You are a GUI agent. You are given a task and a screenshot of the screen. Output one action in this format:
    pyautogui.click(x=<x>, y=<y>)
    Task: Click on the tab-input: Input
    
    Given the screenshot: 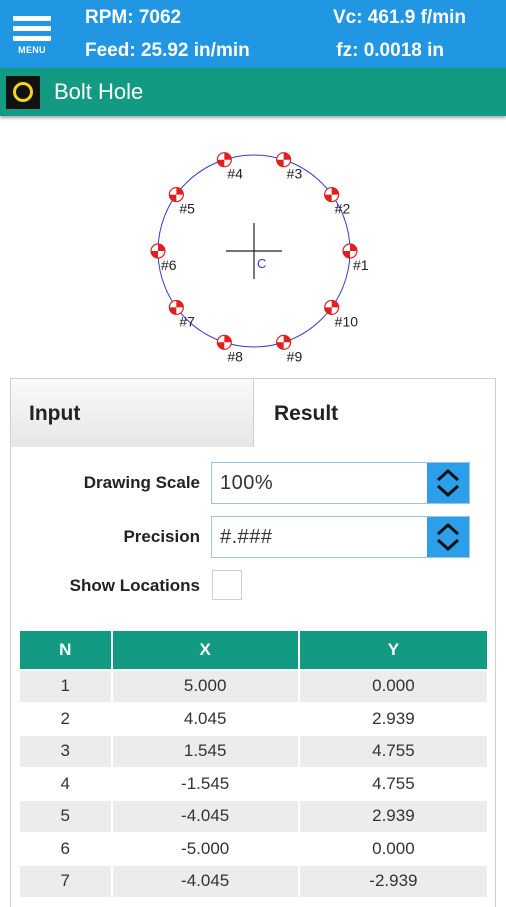 What is the action you would take?
    pyautogui.click(x=132, y=413)
    